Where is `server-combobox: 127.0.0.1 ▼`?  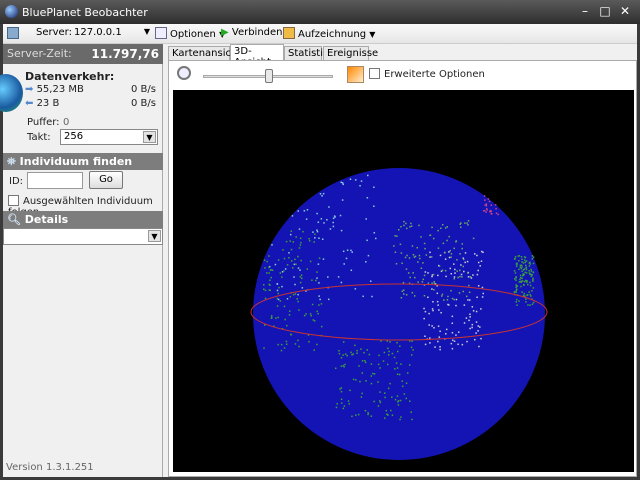
server-combobox: 127.0.0.1 ▼ is located at coordinates (112, 32).